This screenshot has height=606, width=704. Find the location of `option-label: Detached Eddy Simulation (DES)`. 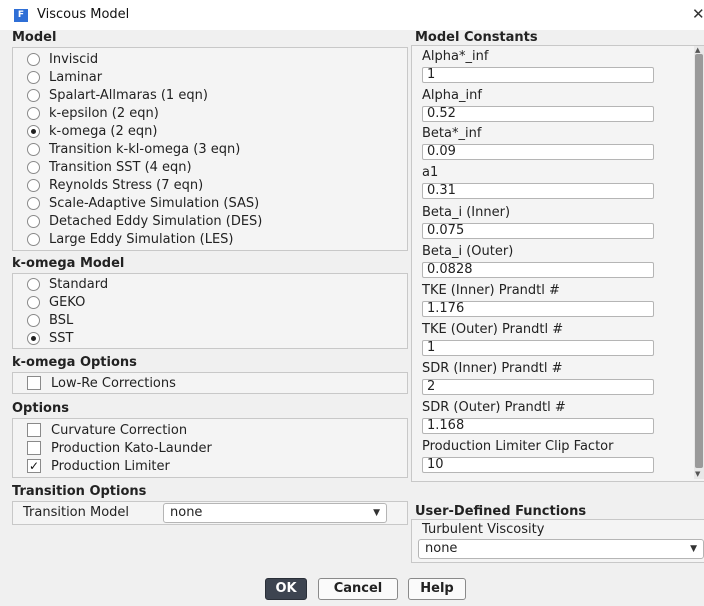

option-label: Detached Eddy Simulation (DES) is located at coordinates (156, 221).